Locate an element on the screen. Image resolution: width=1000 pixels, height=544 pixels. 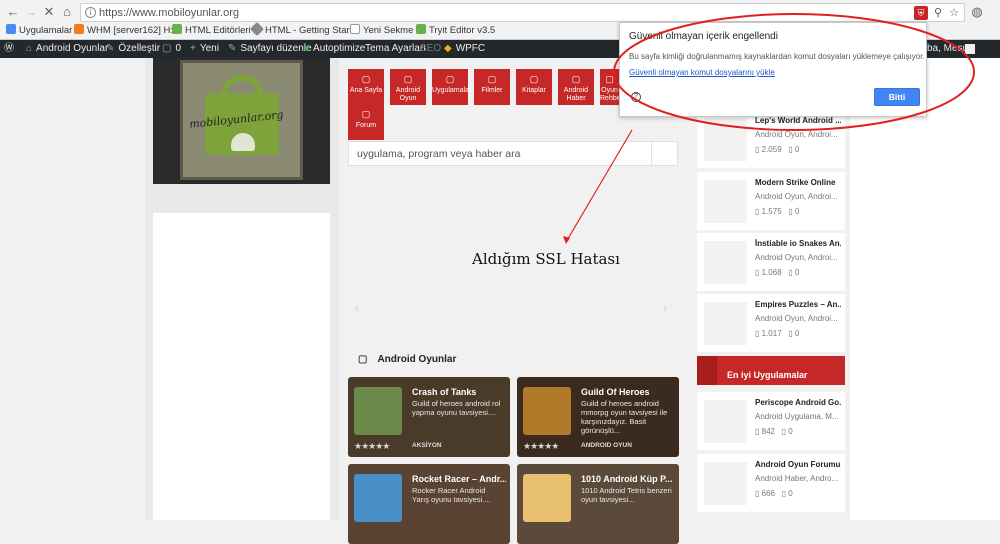
menu-item-movies: ▢ Filmler is located at coordinates (492, 87).